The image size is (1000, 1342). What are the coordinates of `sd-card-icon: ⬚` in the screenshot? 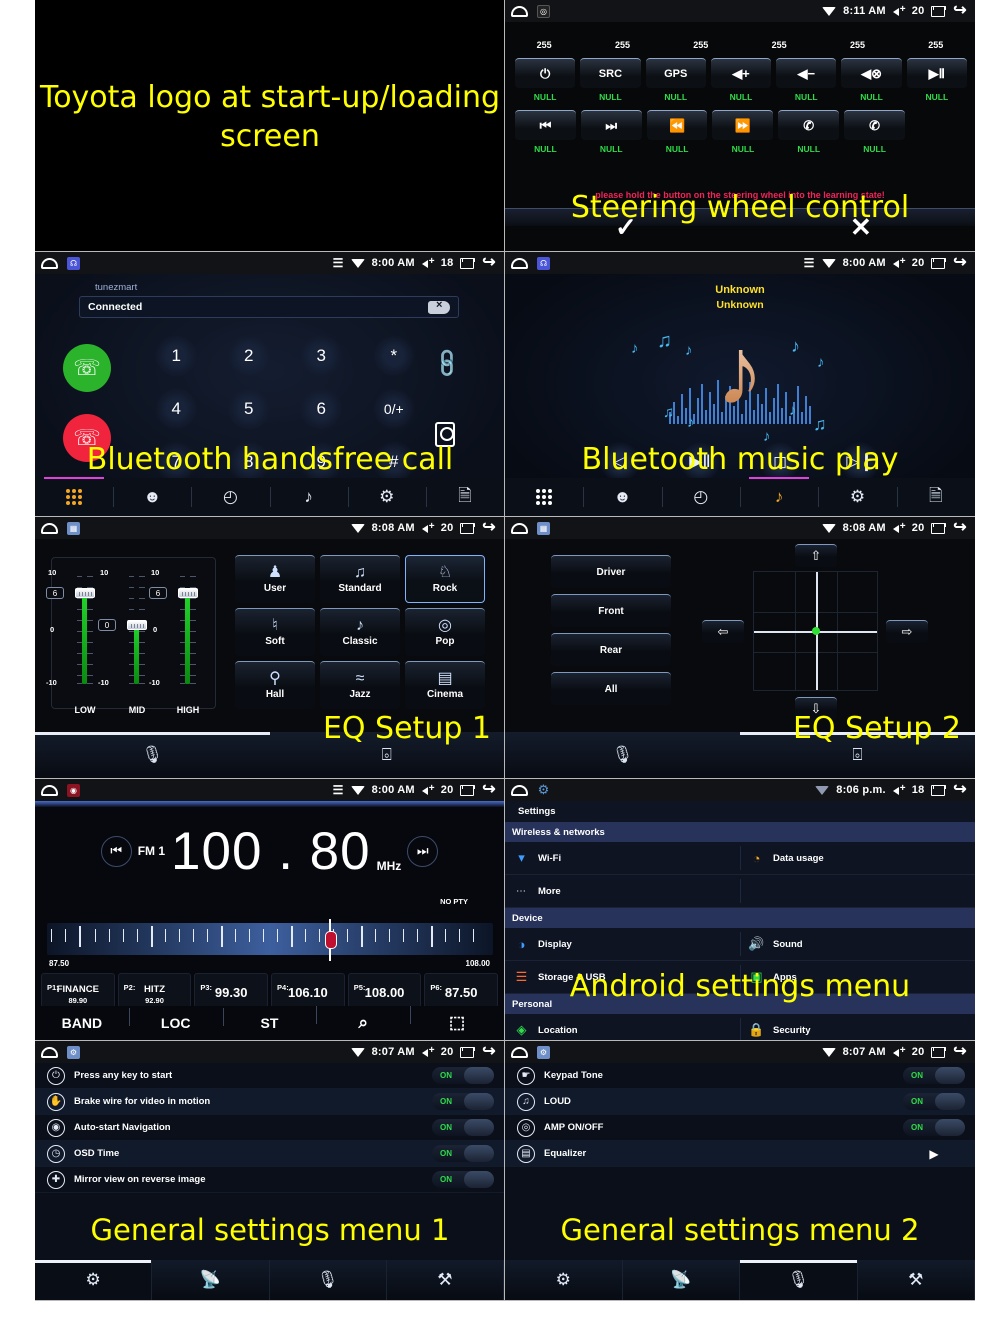 It's located at (457, 1019).